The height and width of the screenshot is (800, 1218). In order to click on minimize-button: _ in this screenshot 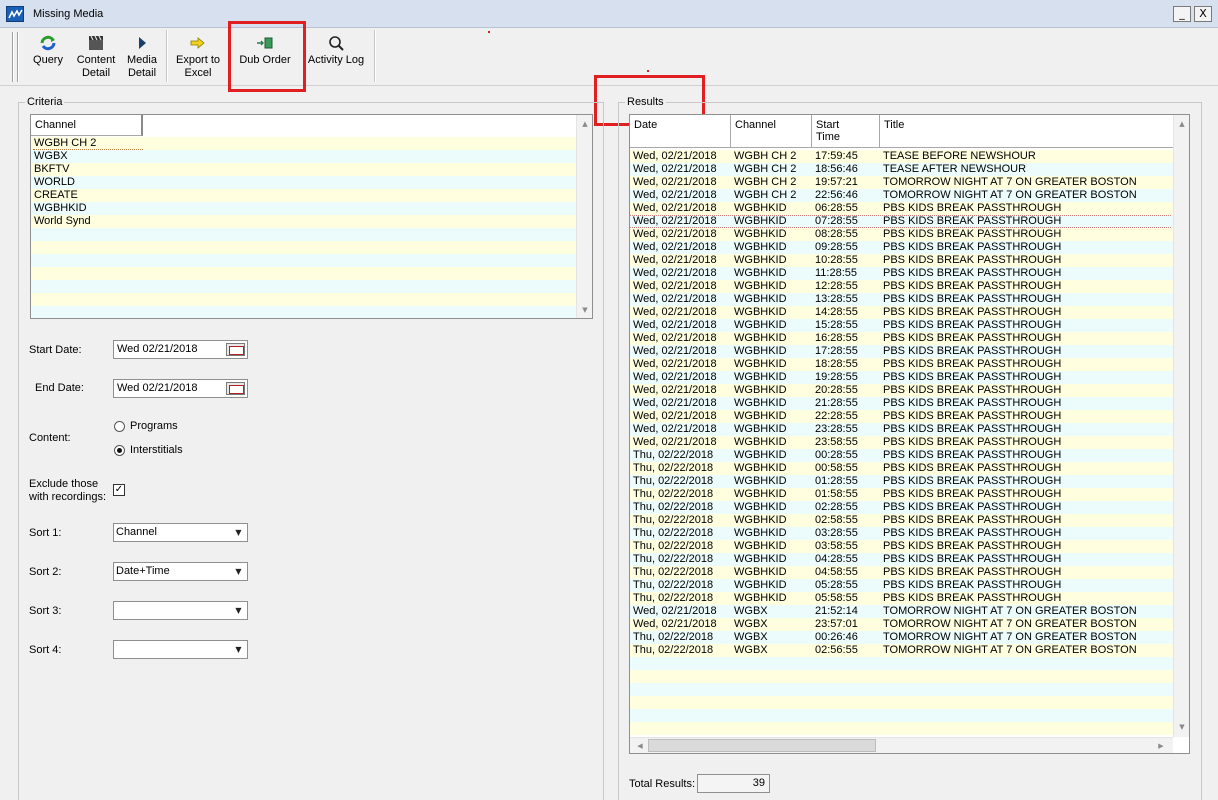, I will do `click(1182, 14)`.